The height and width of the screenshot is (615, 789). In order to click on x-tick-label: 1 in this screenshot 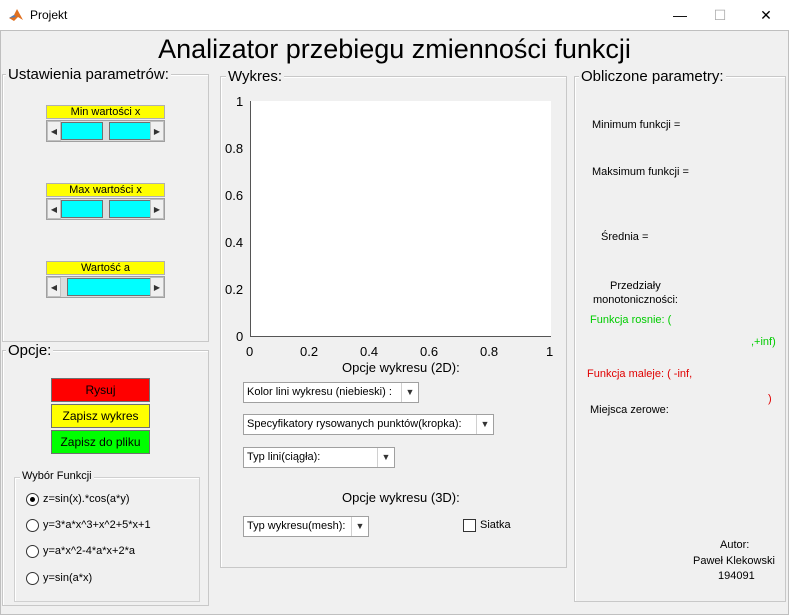, I will do `click(550, 351)`.